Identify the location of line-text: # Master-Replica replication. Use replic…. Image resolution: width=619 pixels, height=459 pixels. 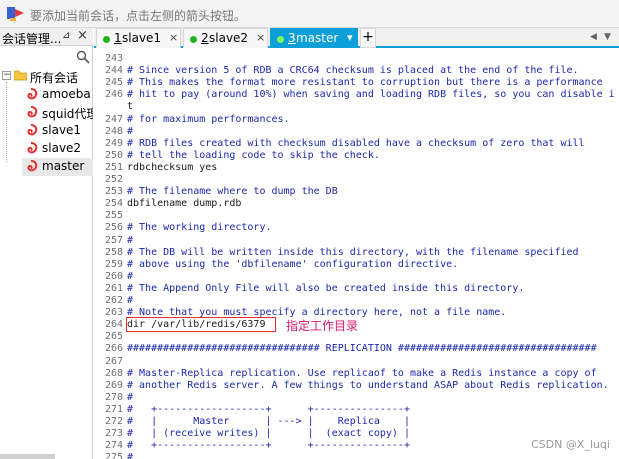
(362, 373).